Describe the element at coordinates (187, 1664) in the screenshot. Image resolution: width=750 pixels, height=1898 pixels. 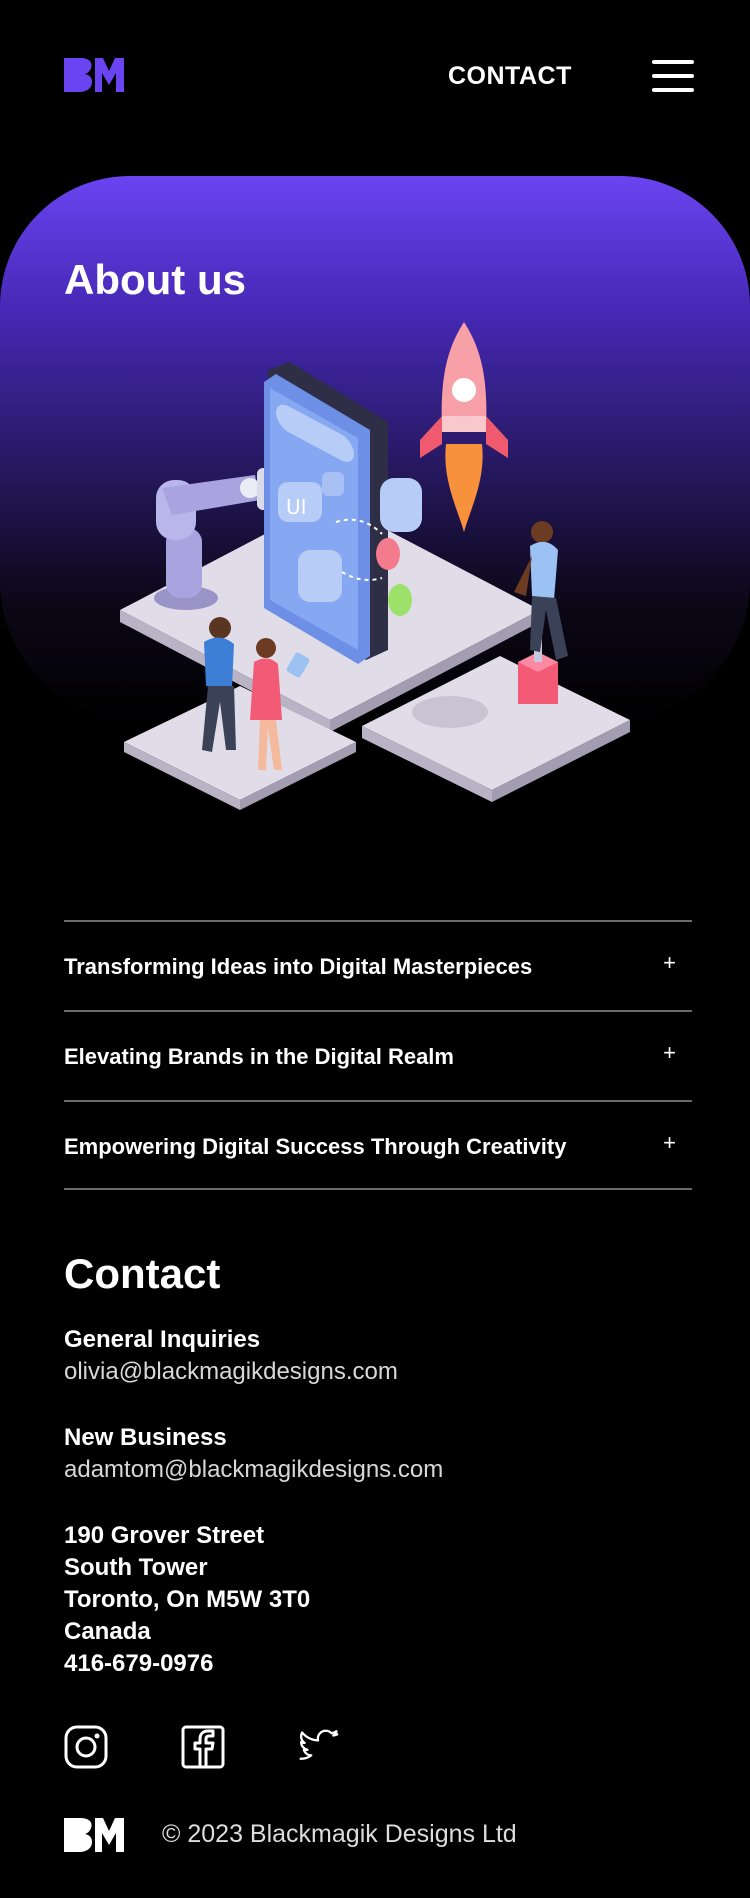
I see `phone-number: 416-679-0976` at that location.